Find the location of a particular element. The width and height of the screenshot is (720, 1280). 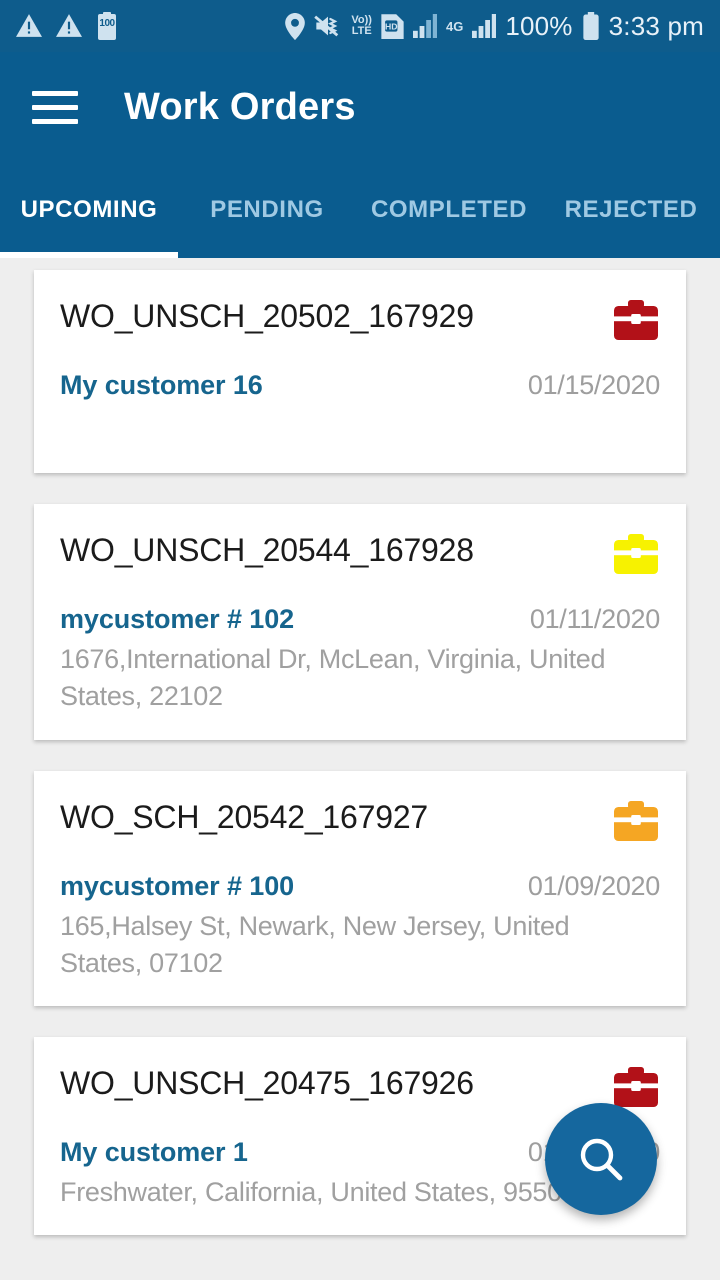

battery-saver-level: 100 is located at coordinates (107, 23).